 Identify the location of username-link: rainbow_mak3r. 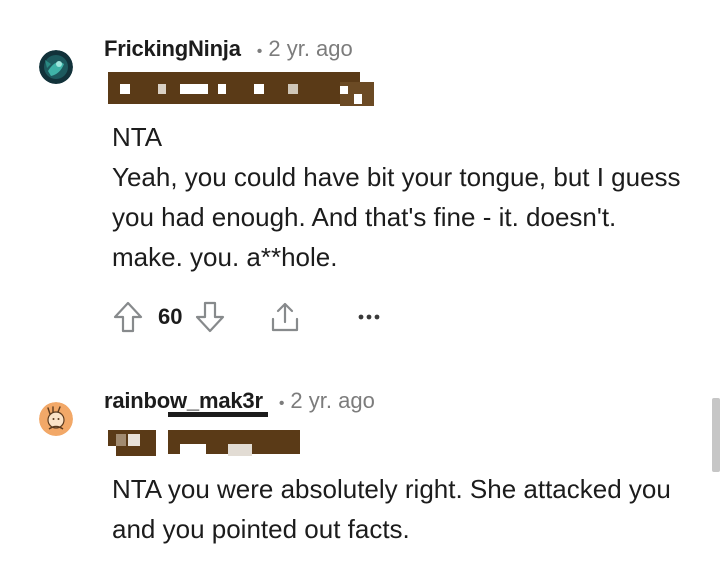
(183, 401).